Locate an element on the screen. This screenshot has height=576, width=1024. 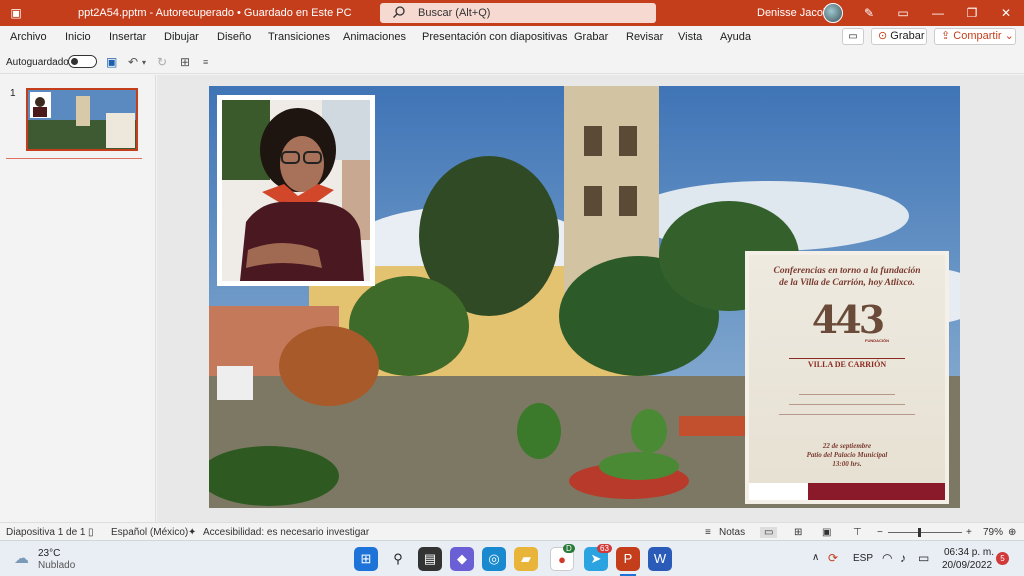
windows-start-icon: ⊞ is located at coordinates (366, 559).